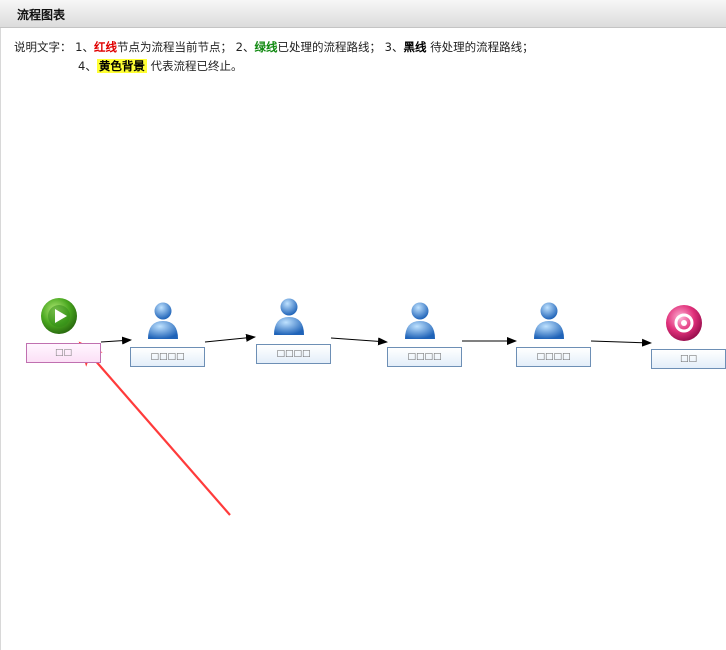  Describe the element at coordinates (684, 323) in the screenshot. I see `end-stop-icon` at that location.